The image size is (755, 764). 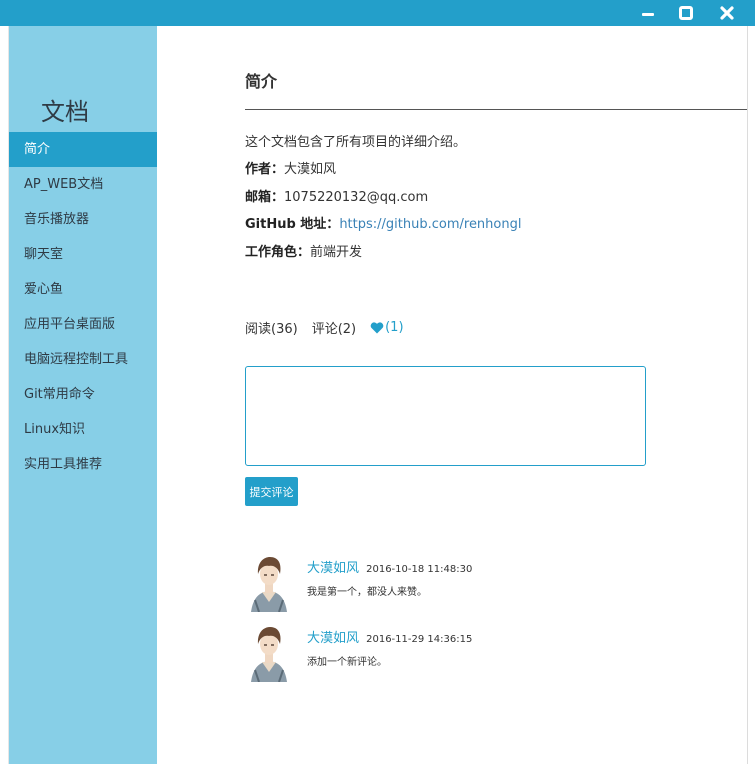 I want to click on comment-item: 大漠如风 2016-11-29 14:36:15 添加一个新评论。, so click(x=445, y=654).